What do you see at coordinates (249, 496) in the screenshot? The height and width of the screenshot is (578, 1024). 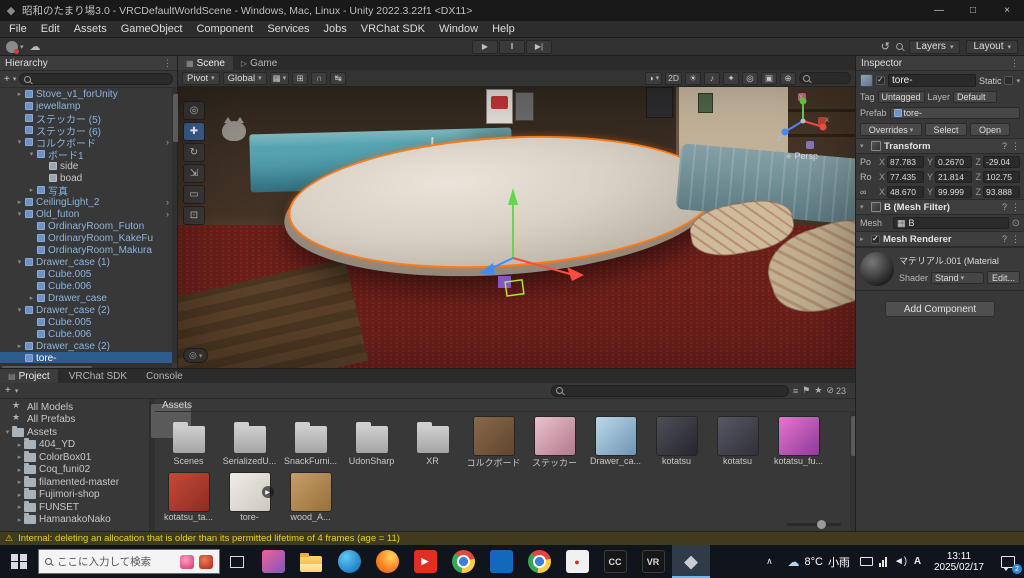 I see `asset-item: ▶ tore-` at bounding box center [249, 496].